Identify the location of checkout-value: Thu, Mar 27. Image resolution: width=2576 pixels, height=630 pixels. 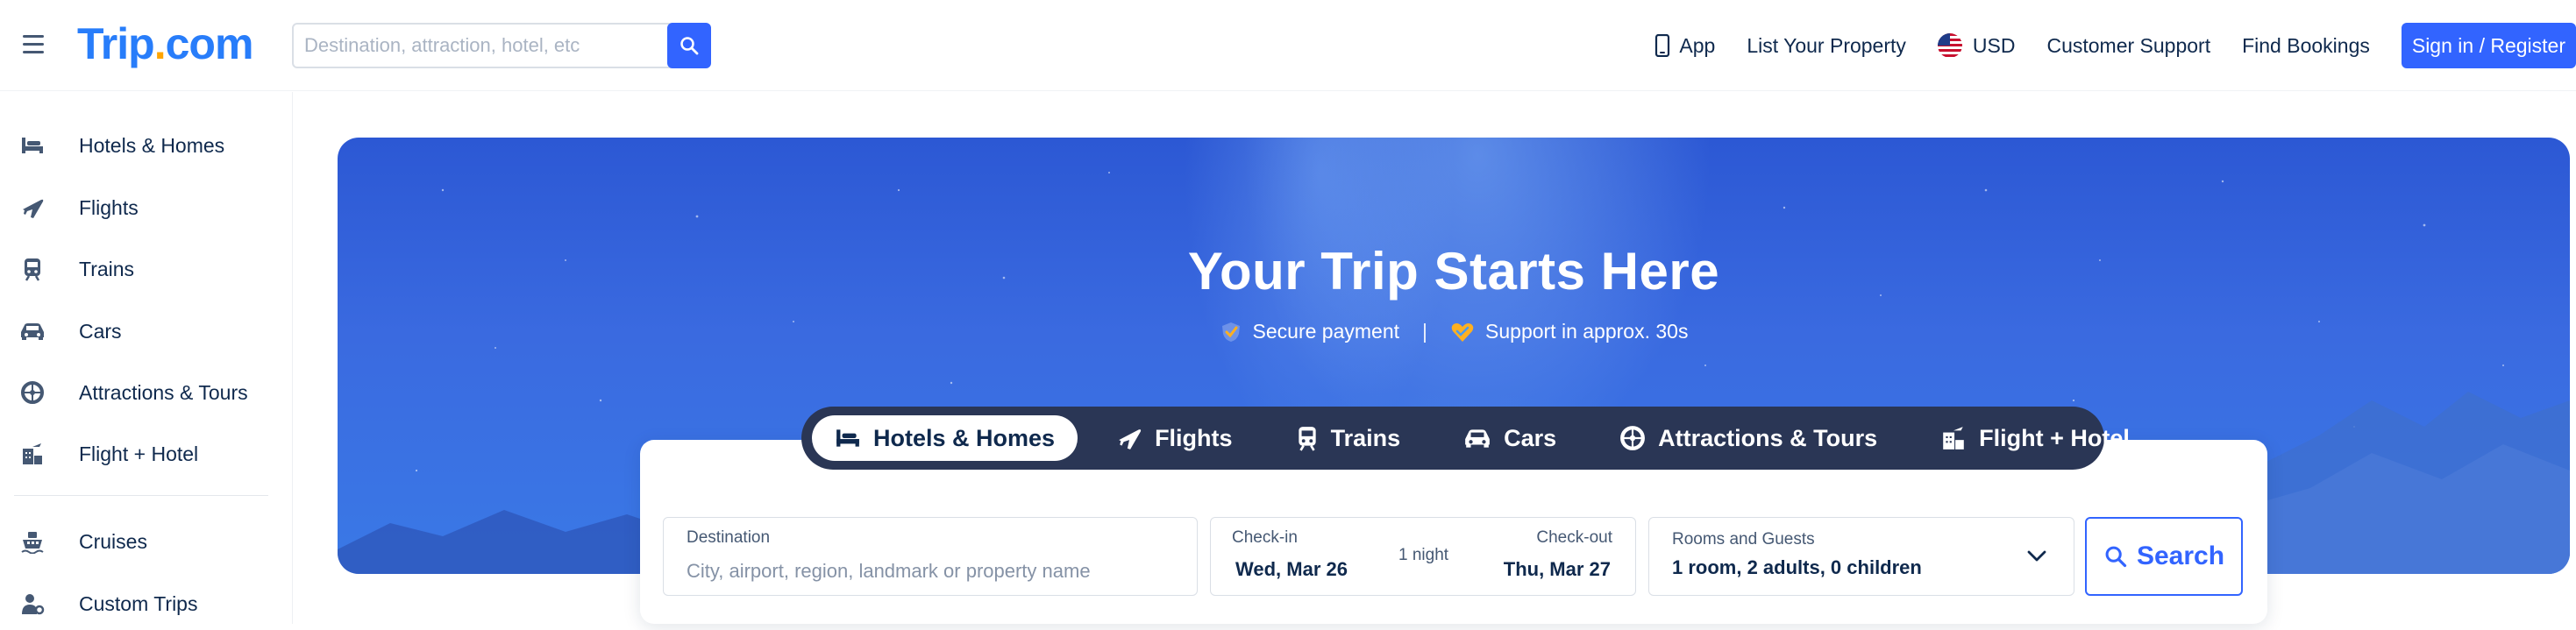
(1557, 569).